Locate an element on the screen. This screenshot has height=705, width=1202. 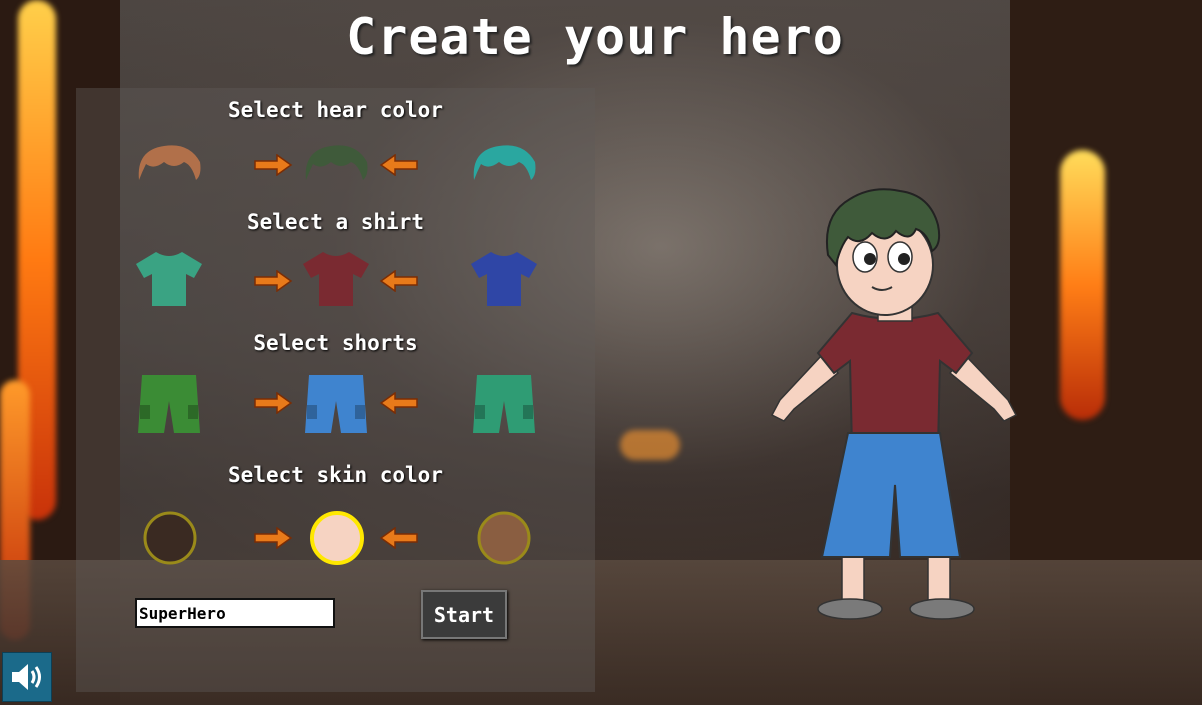
hero-preview-character is located at coordinates (894, 404).